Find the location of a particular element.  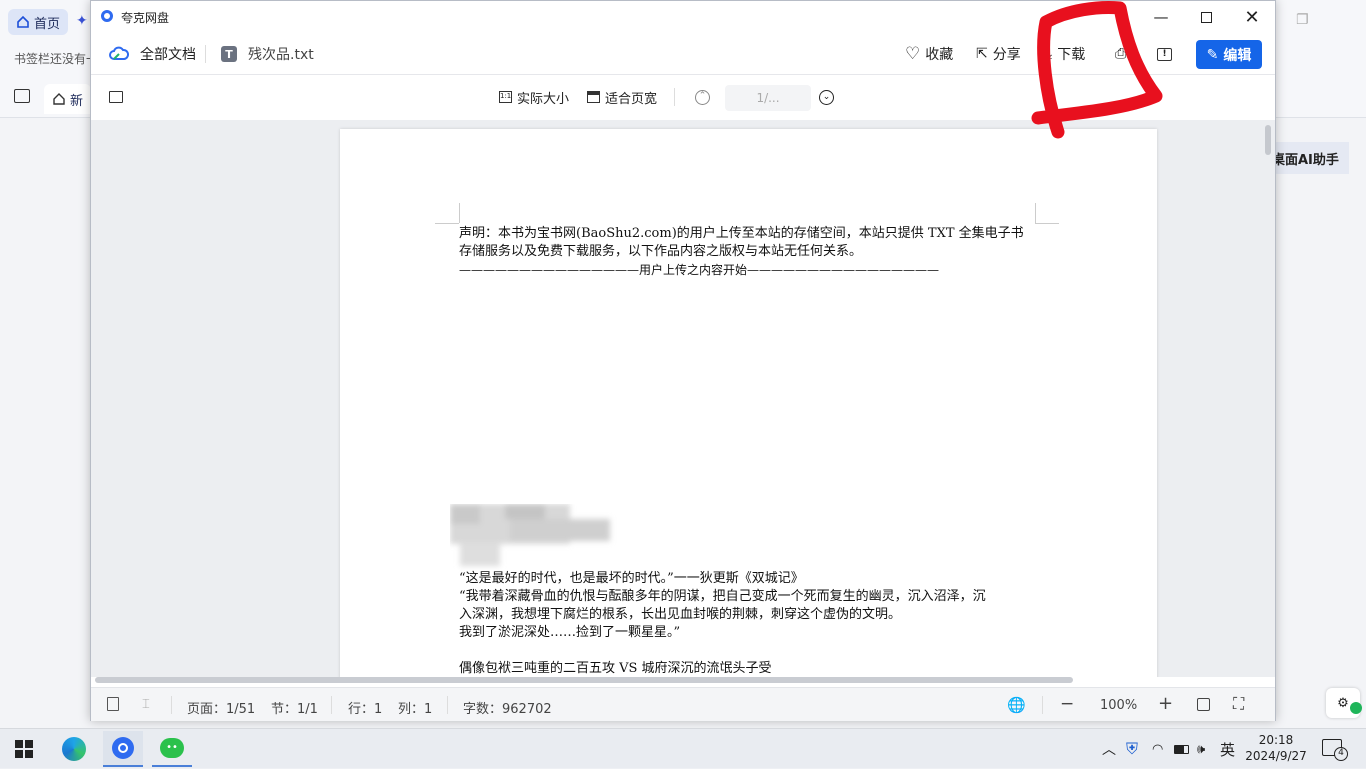

quark-icon is located at coordinates (123, 748).